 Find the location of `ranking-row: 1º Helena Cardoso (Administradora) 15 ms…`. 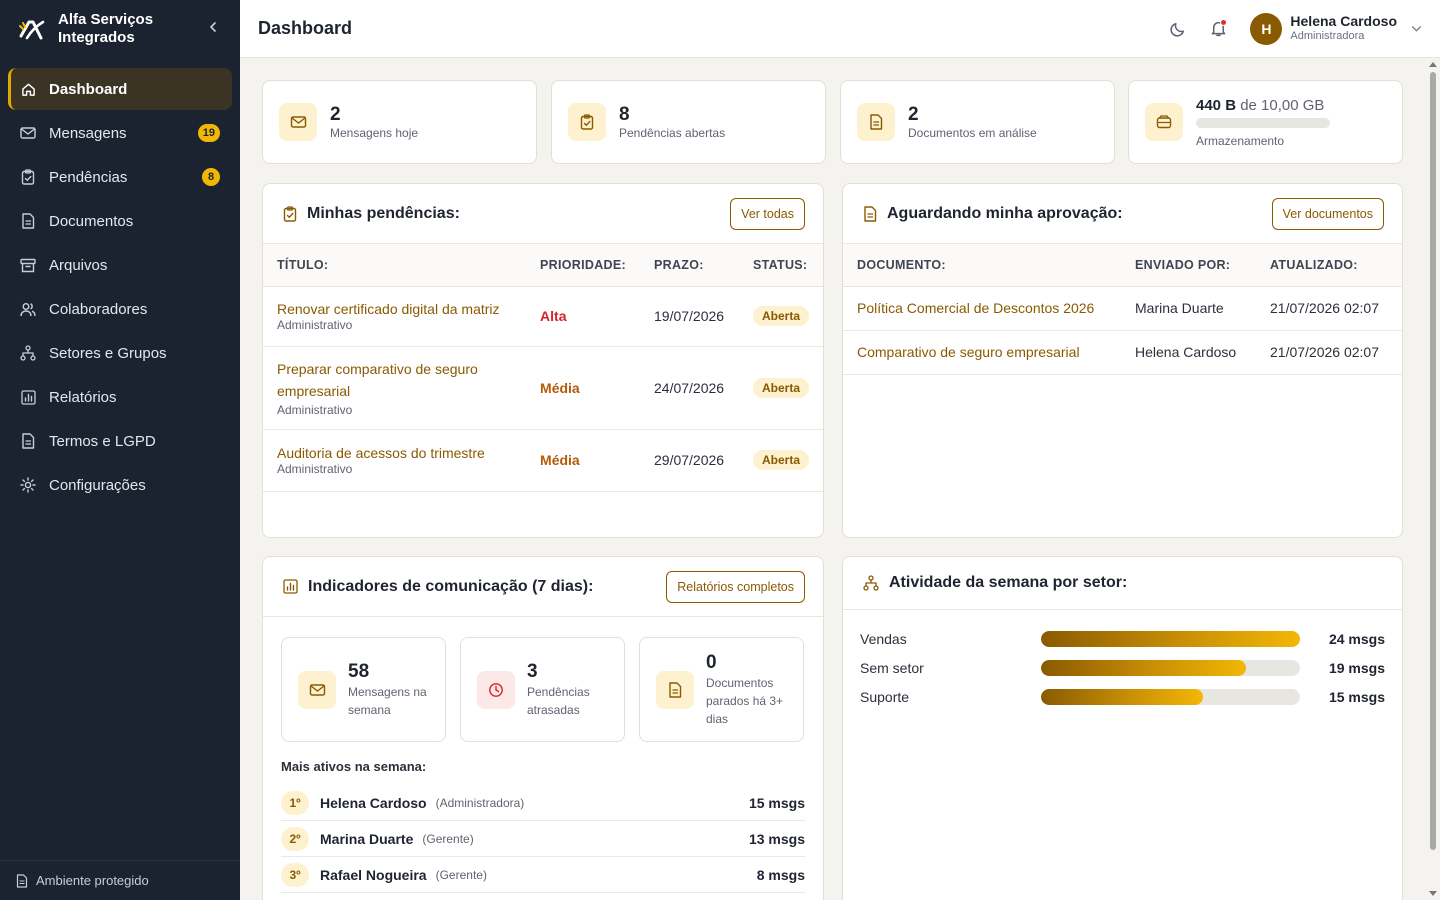

ranking-row: 1º Helena Cardoso (Administradora) 15 ms… is located at coordinates (543, 803).